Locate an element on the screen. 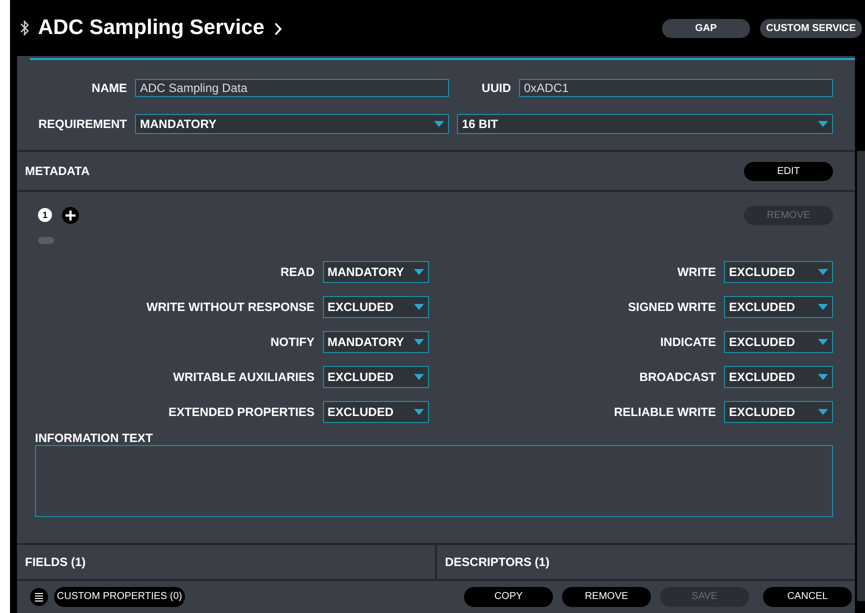 This screenshot has width=865, height=613. field-label: REQUIREMENT is located at coordinates (82, 123).